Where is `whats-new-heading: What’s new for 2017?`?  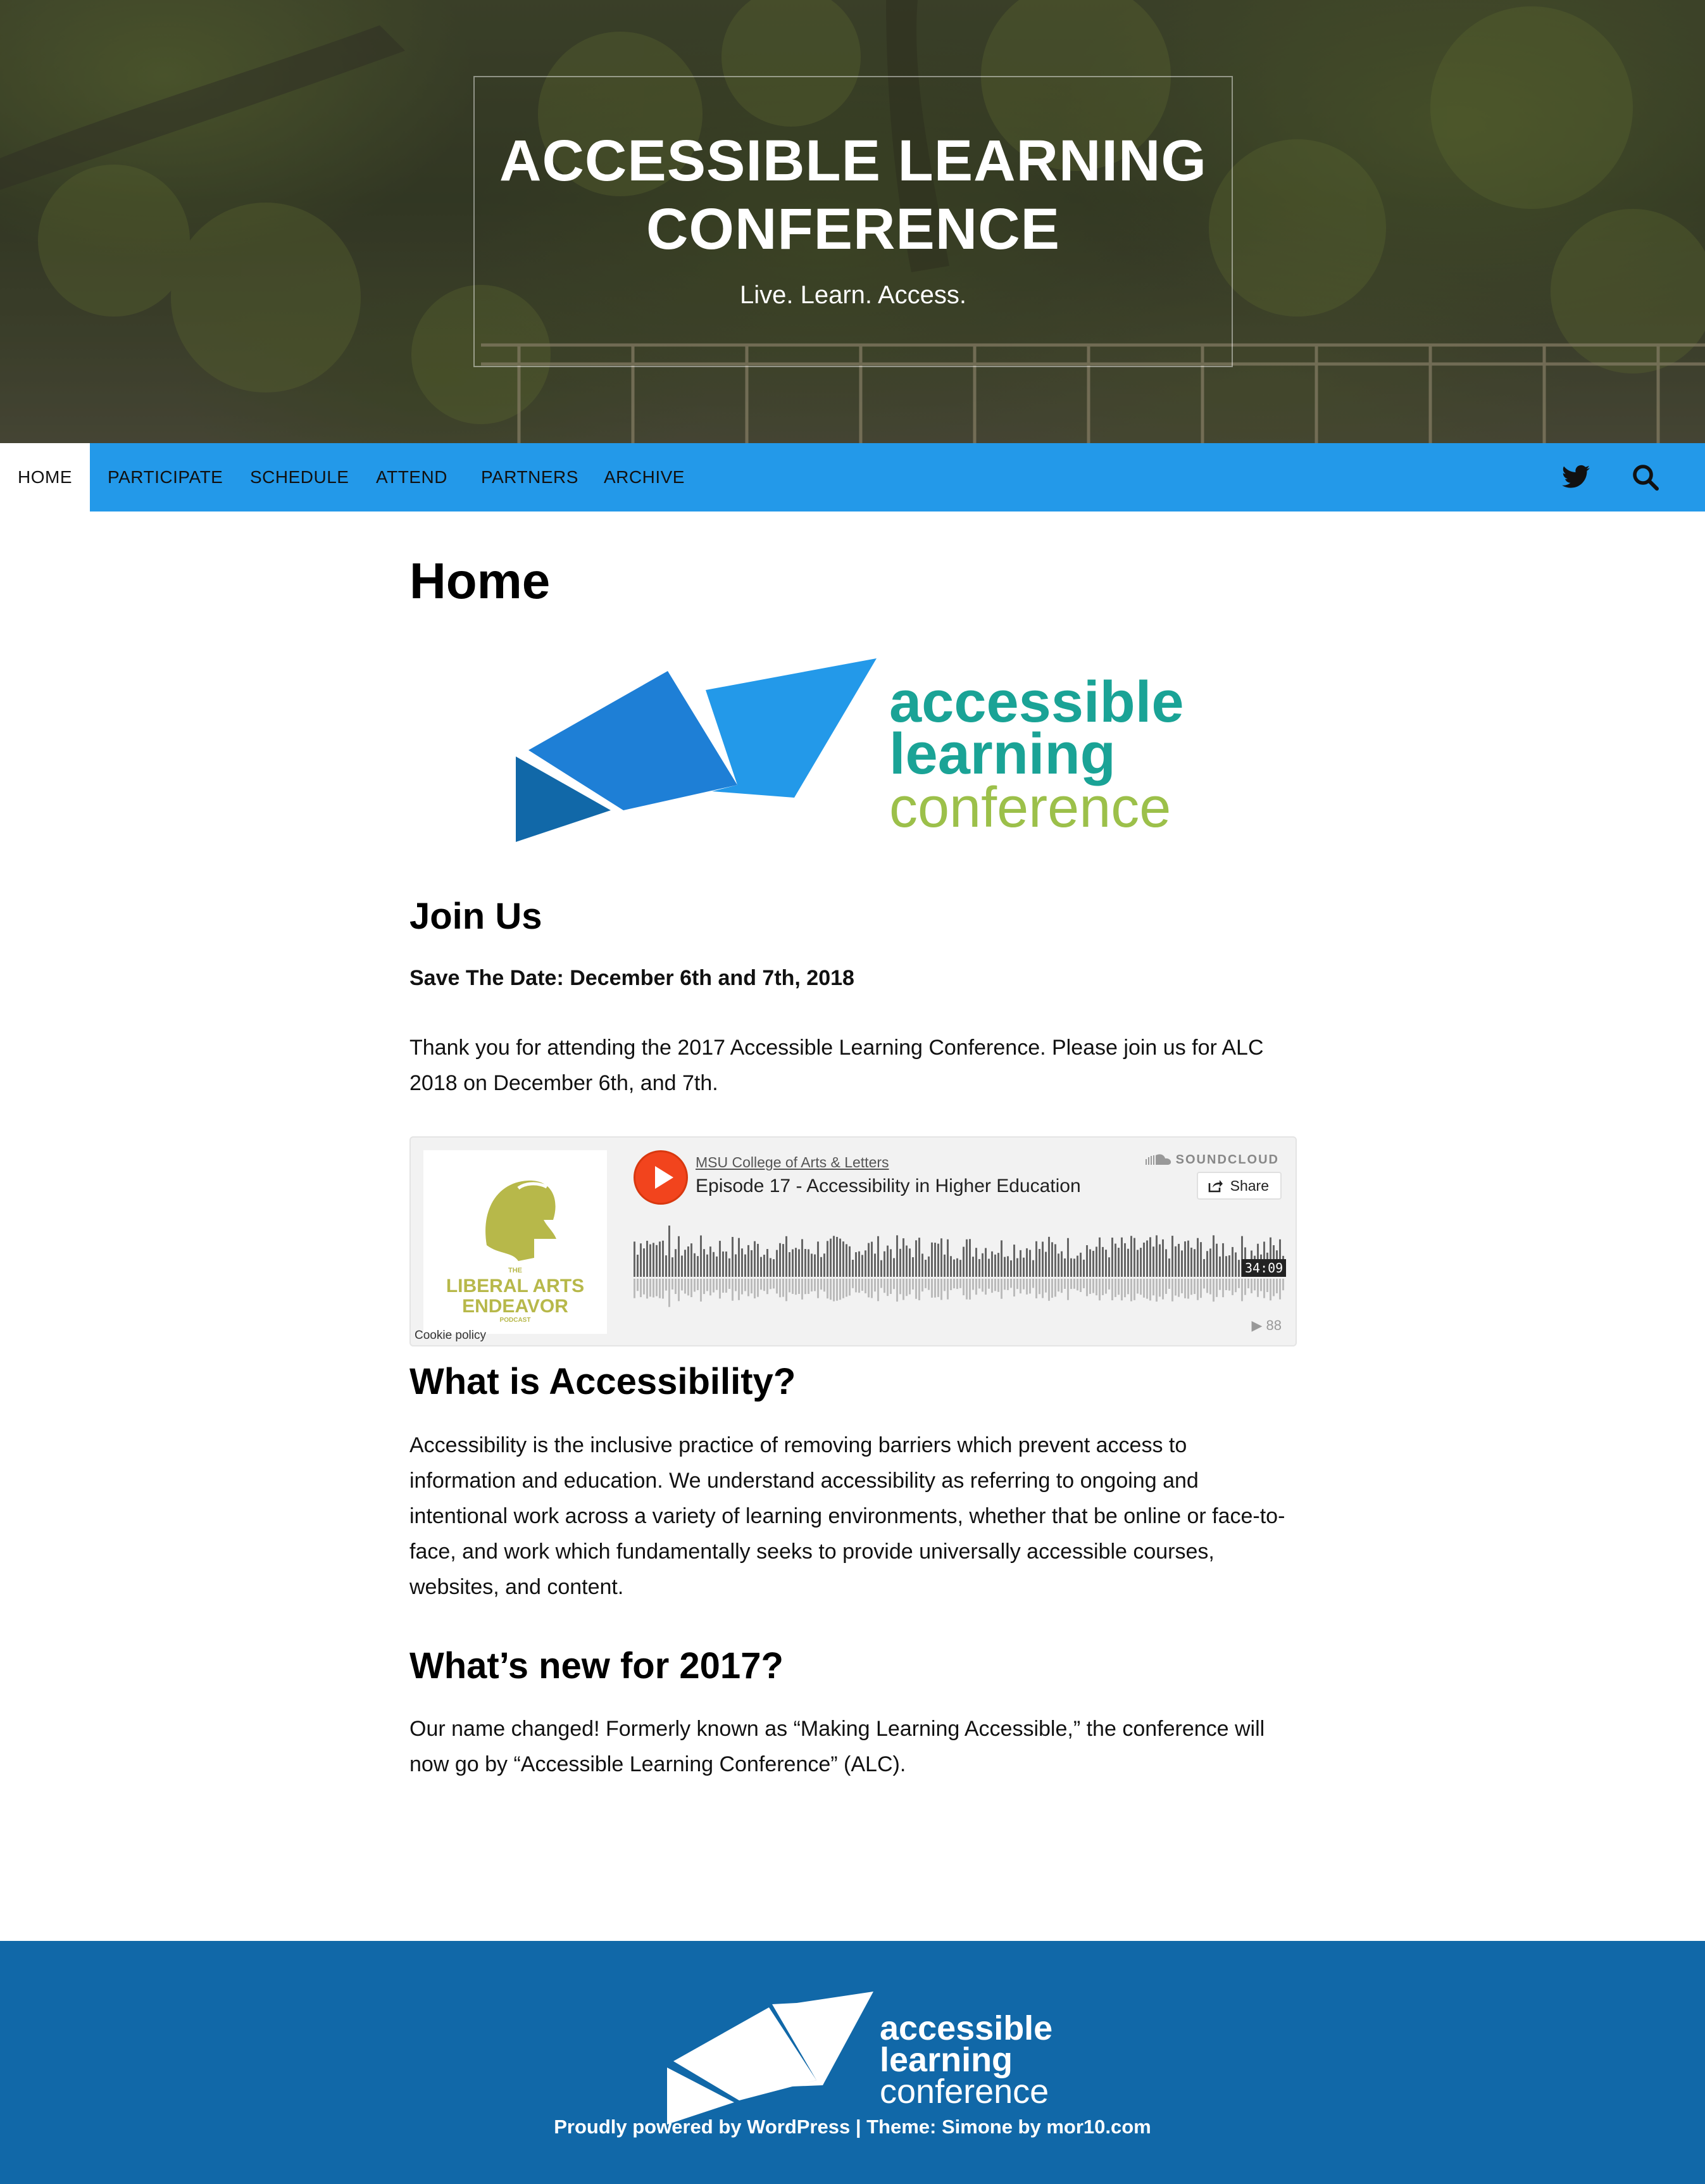 whats-new-heading: What’s new for 2017? is located at coordinates (596, 1665).